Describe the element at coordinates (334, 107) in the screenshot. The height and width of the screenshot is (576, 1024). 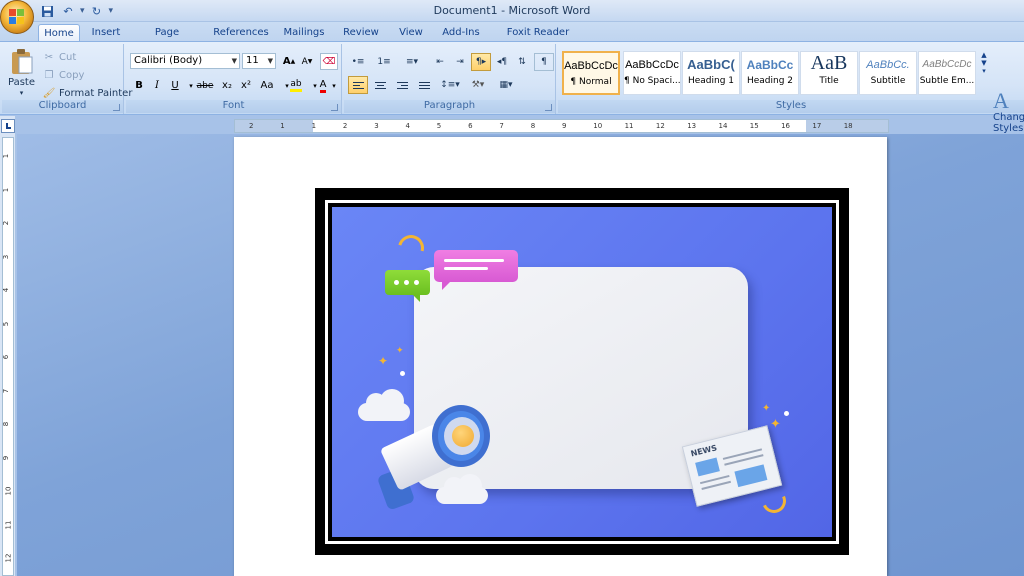
I see `font-launcher-icon` at that location.